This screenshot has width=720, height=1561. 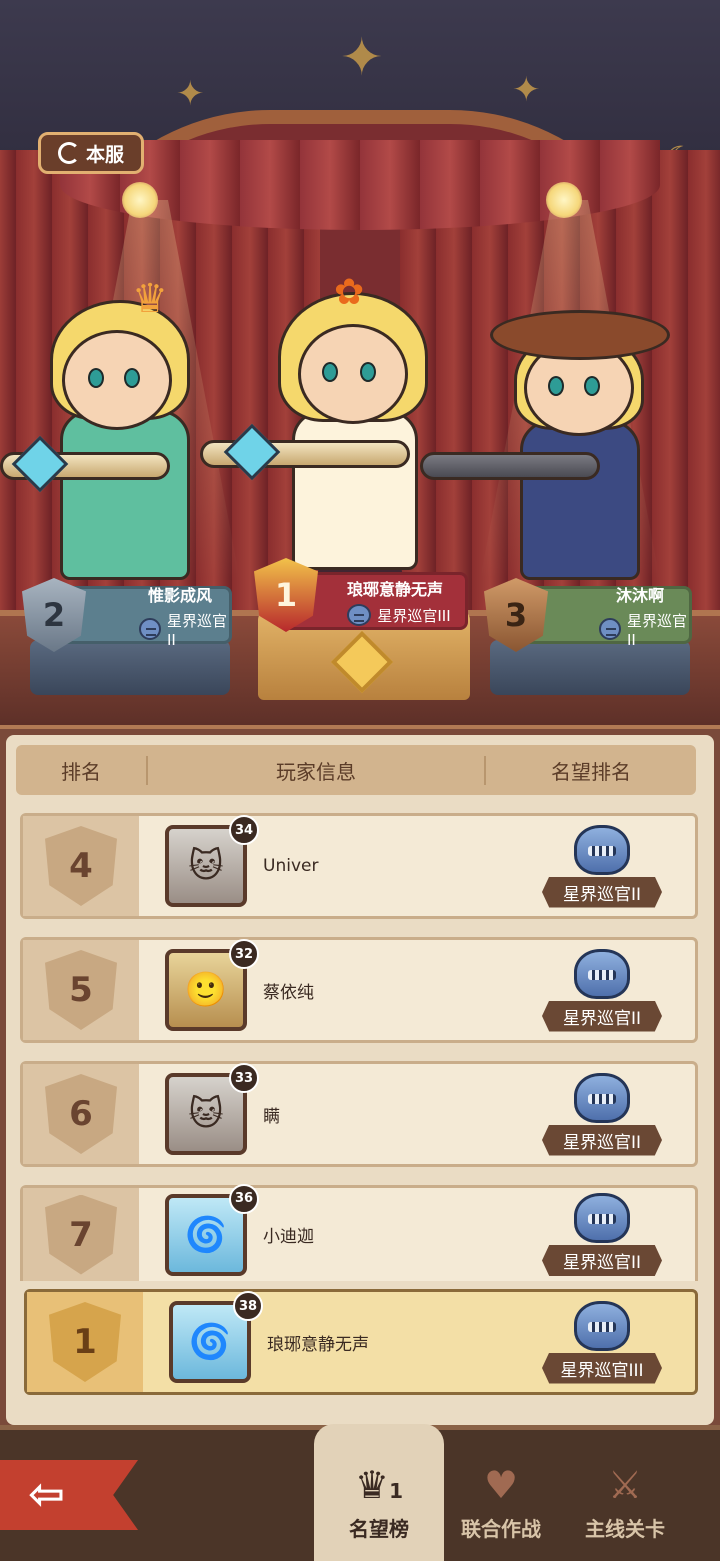 What do you see at coordinates (394, 589) in the screenshot?
I see `podium-name: 琅琊意静无声` at bounding box center [394, 589].